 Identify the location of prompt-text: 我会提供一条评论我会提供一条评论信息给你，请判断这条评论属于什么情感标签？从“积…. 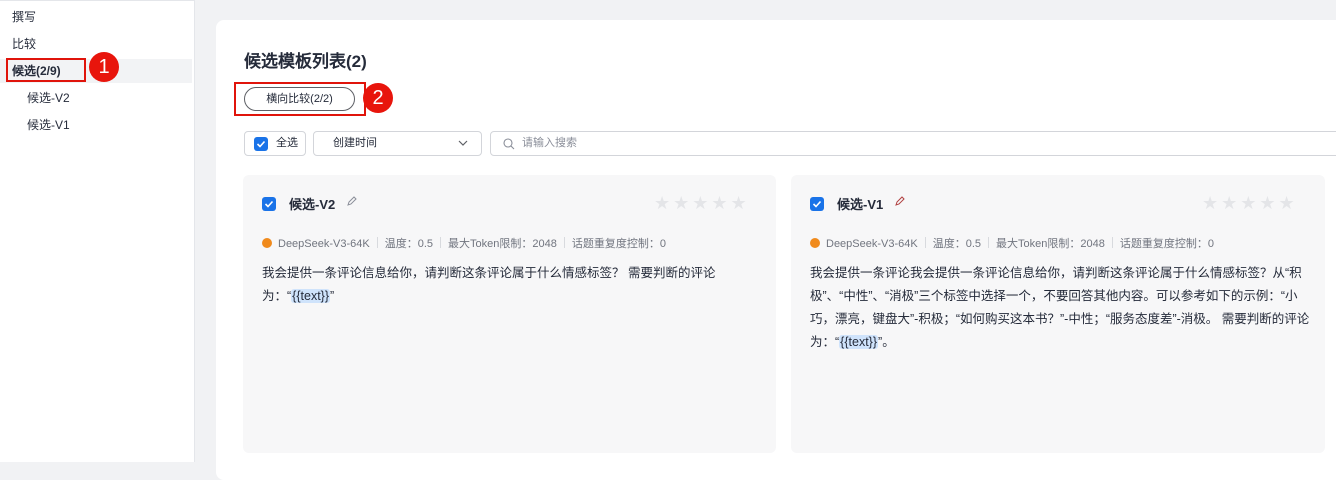
(1060, 307).